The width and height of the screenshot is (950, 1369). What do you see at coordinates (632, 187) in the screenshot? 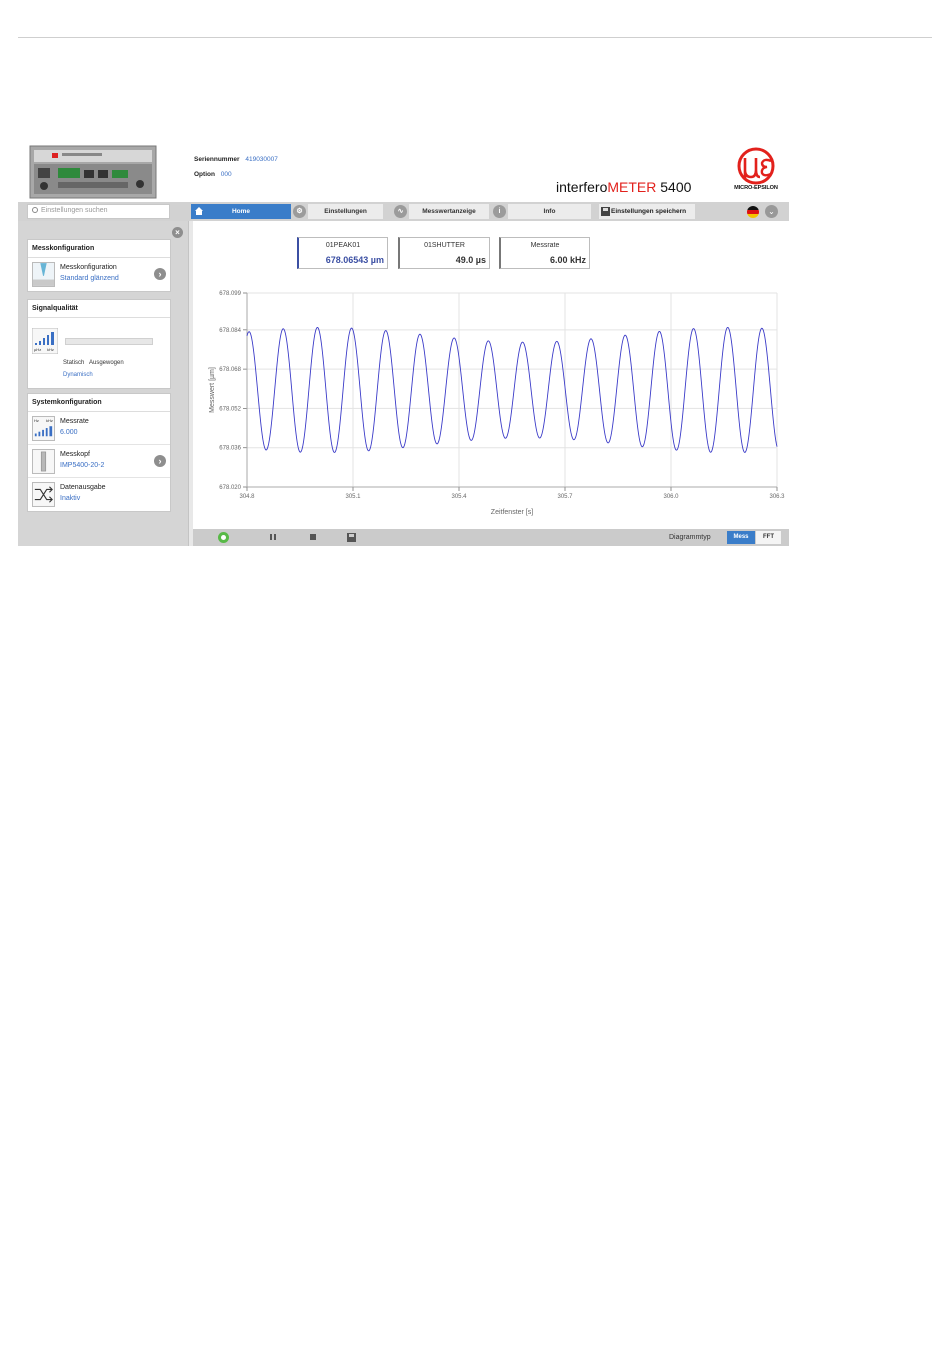
I see `product-highlight: METER` at bounding box center [632, 187].